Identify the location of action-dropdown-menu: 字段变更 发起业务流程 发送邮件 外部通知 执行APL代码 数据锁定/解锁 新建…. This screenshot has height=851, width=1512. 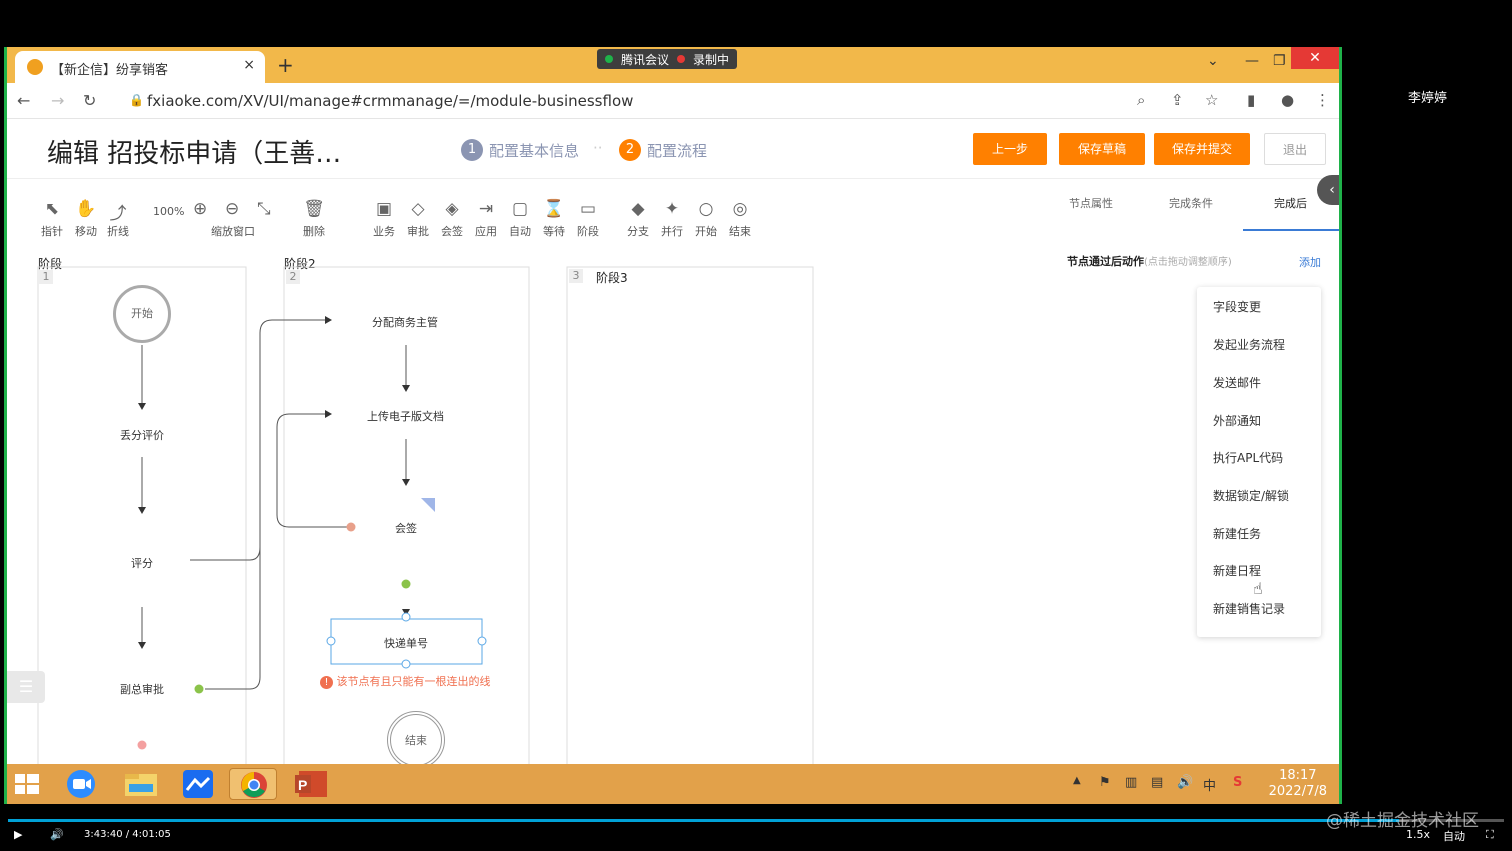
(1259, 462).